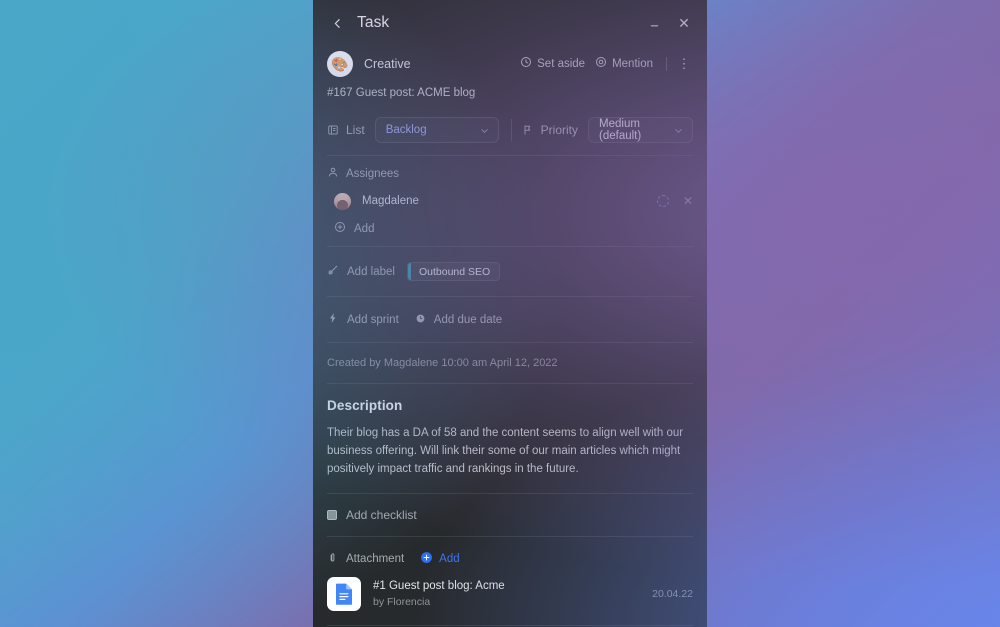 The image size is (1000, 627). What do you see at coordinates (654, 23) in the screenshot?
I see `minimize-button` at bounding box center [654, 23].